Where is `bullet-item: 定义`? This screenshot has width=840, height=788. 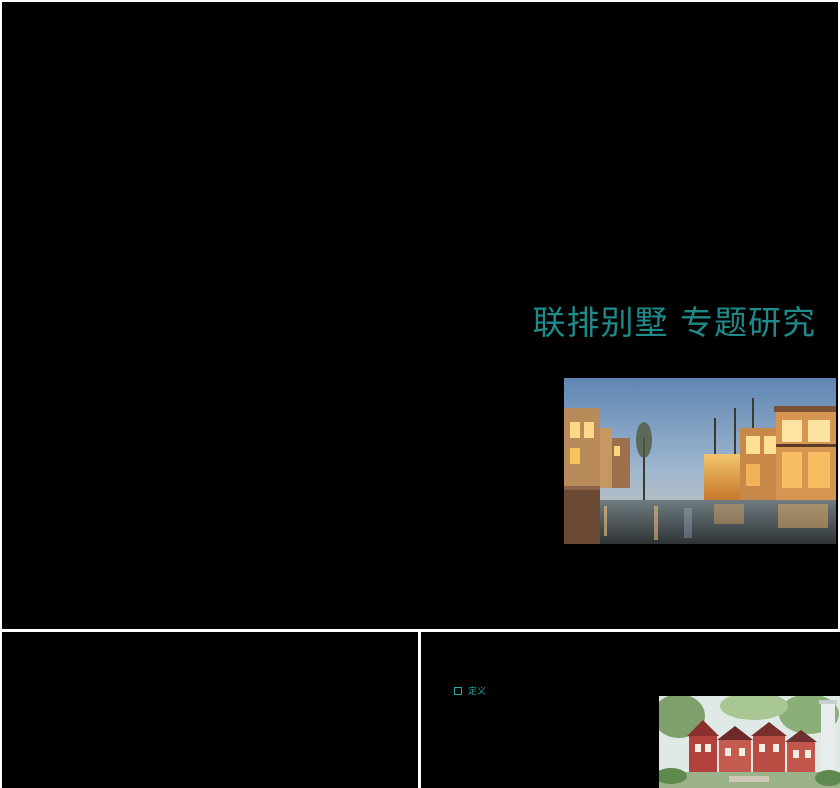 bullet-item: 定义 is located at coordinates (470, 690).